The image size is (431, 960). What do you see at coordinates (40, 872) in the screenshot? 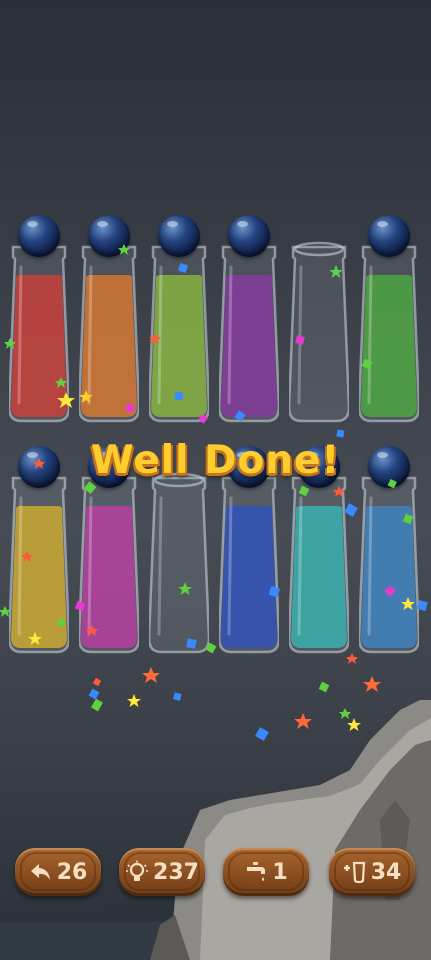
I see `undo-icon` at bounding box center [40, 872].